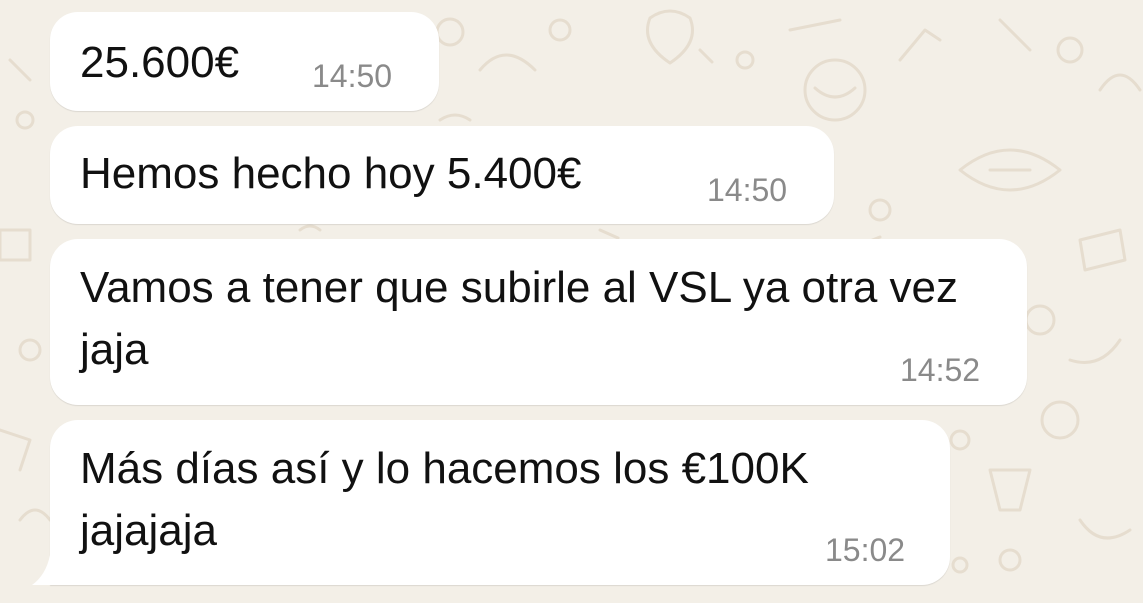  What do you see at coordinates (865, 550) in the screenshot?
I see `message-timestamp: 15:02` at bounding box center [865, 550].